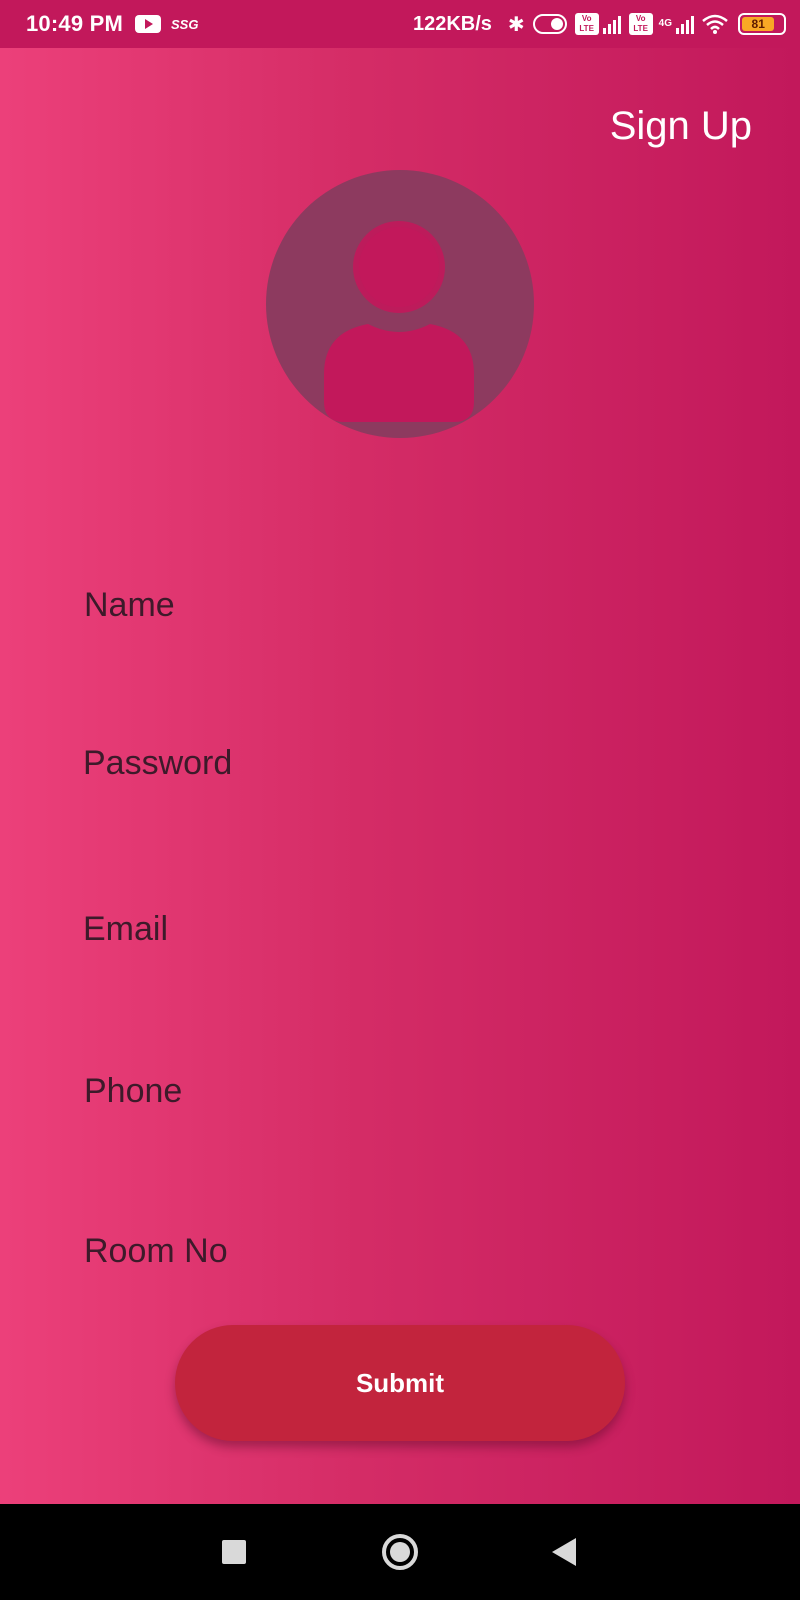 This screenshot has height=1600, width=800. I want to click on email-field: Email, so click(125, 929).